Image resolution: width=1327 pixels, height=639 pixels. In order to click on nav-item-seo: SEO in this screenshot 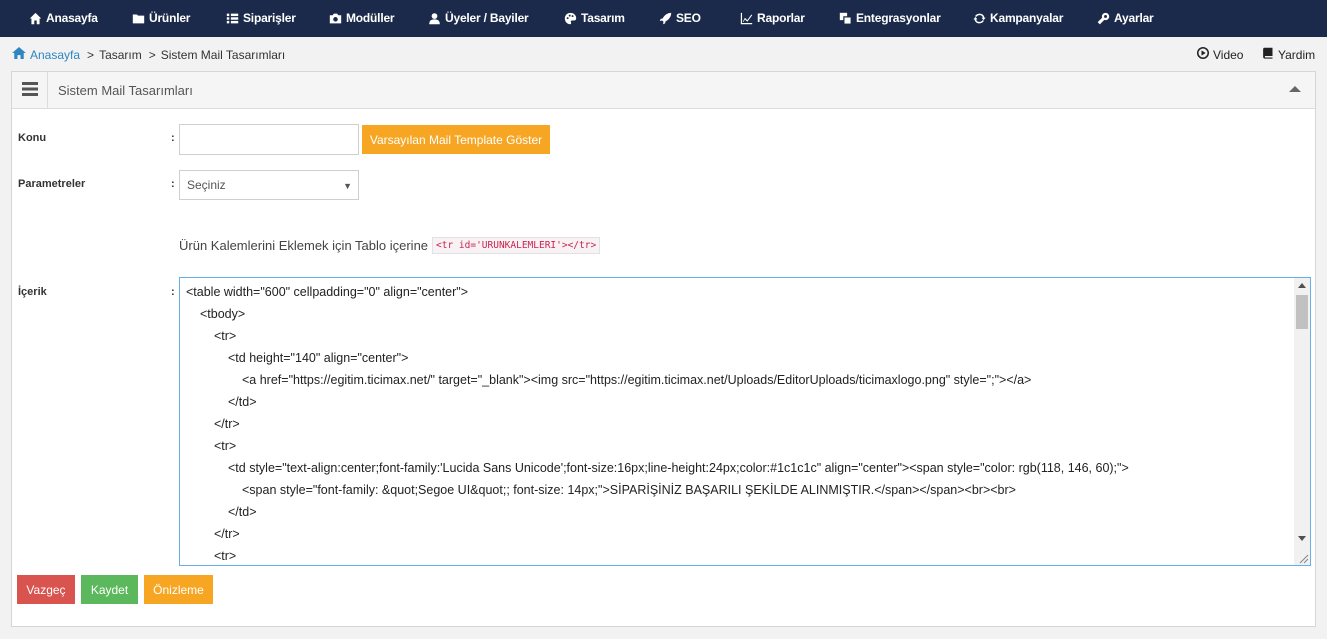, I will do `click(679, 18)`.